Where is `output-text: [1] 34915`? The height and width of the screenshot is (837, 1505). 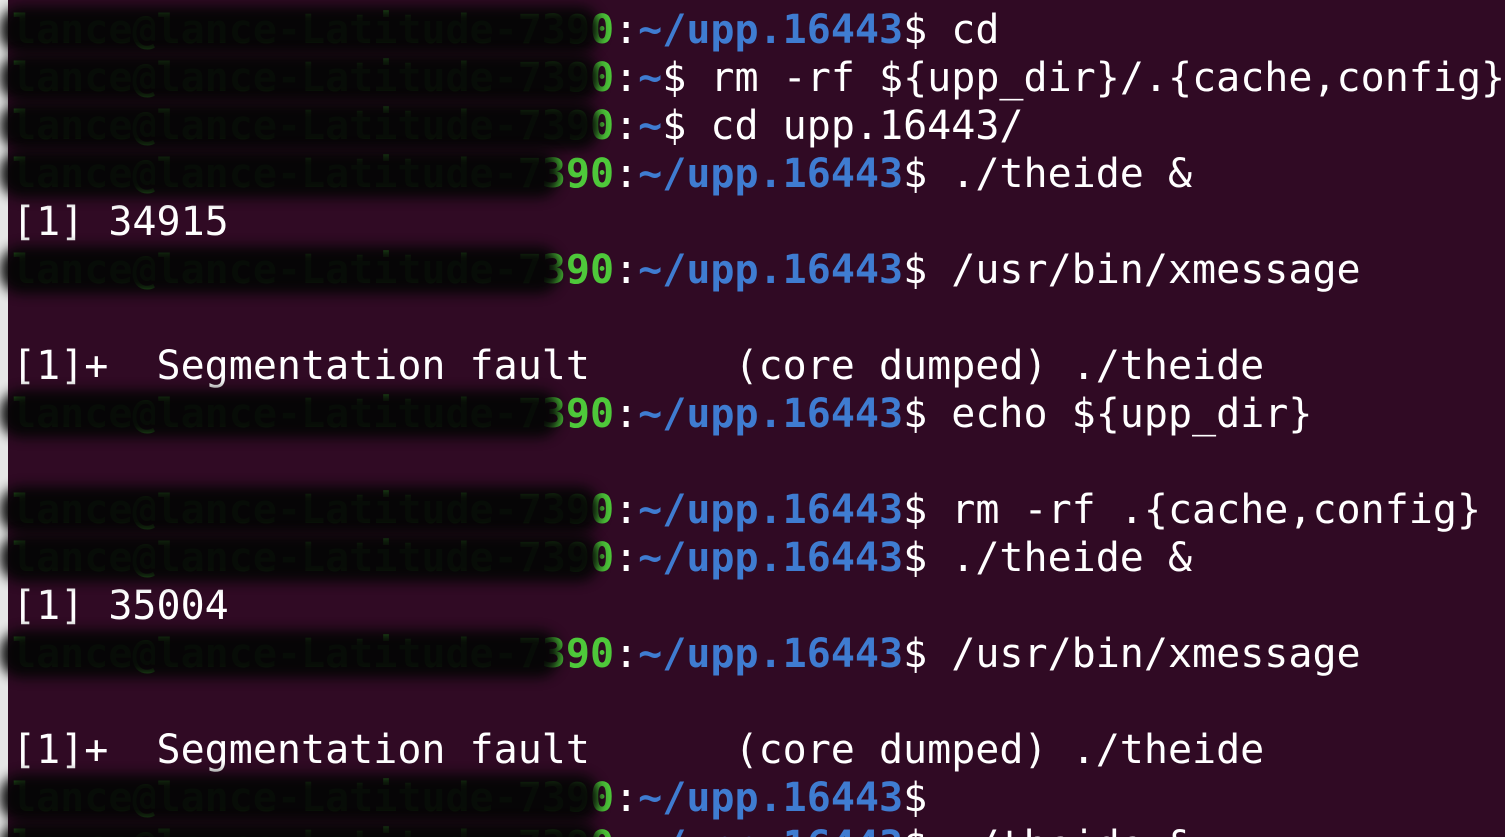 output-text: [1] 34915 is located at coordinates (120, 222).